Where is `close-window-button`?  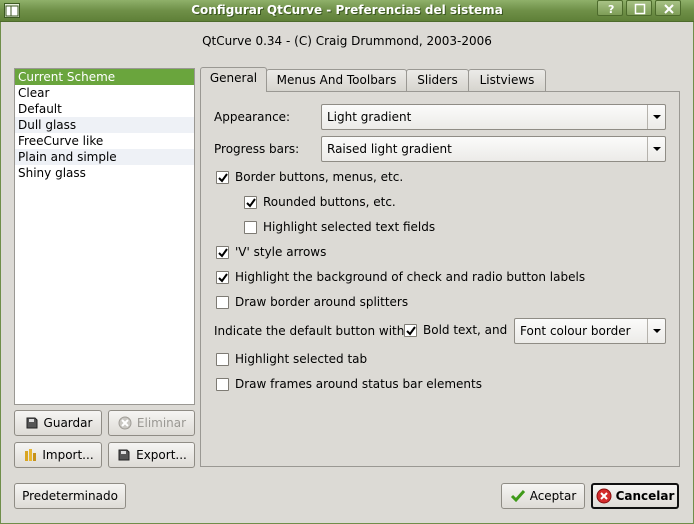 close-window-button is located at coordinates (668, 8).